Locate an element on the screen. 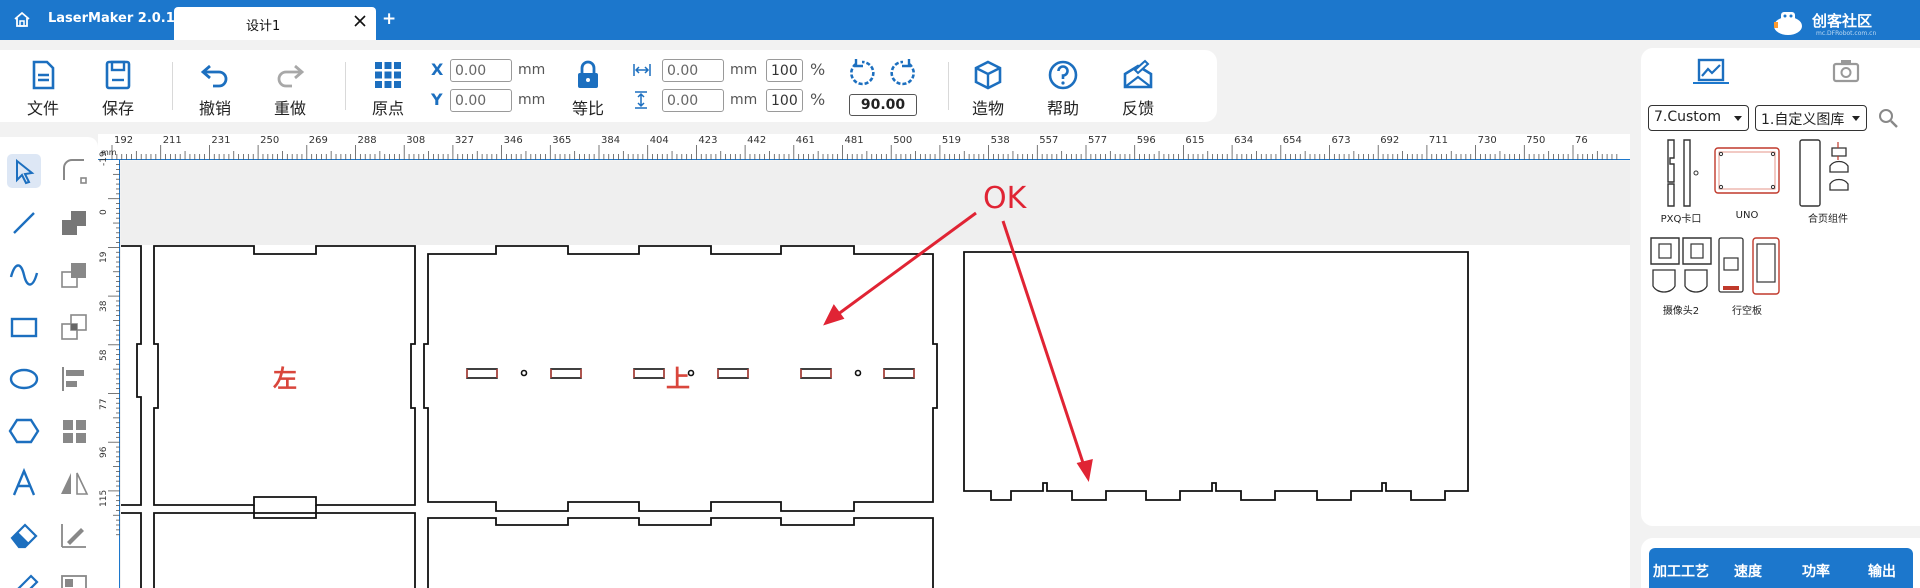 The image size is (1920, 588). intersect-icon is located at coordinates (74, 327).